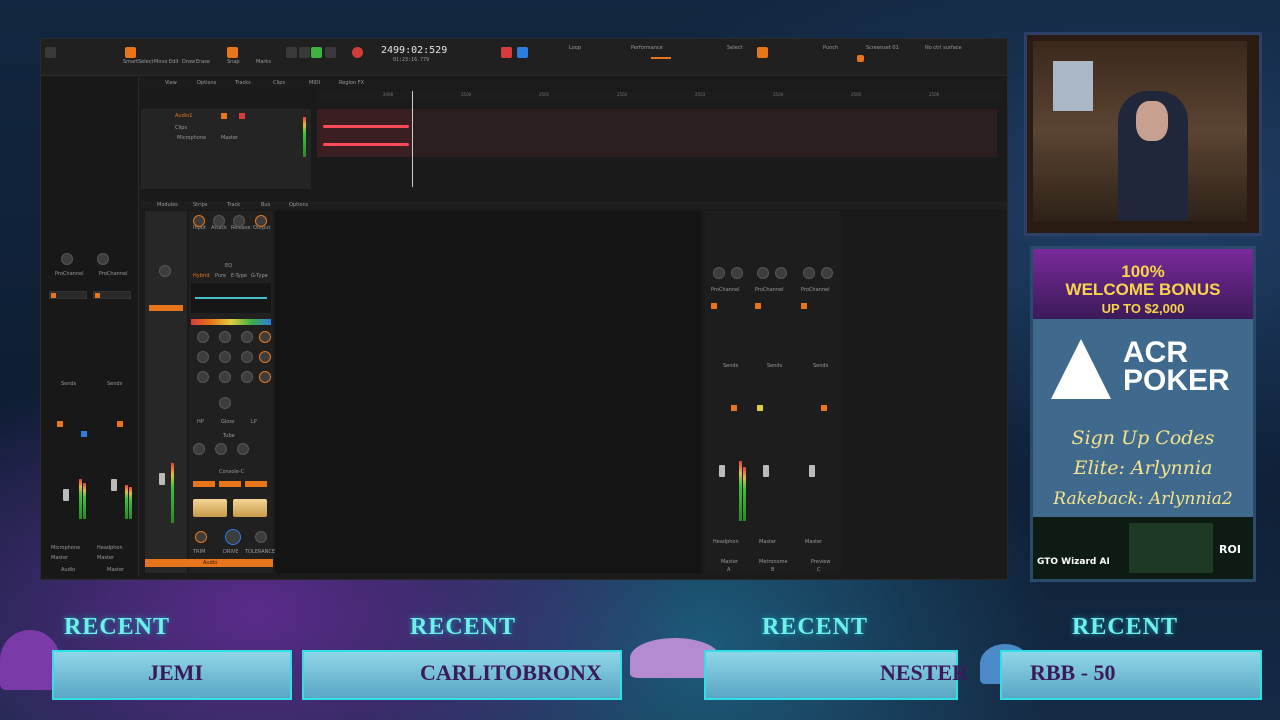 The image size is (1280, 720). I want to click on select-module-button, so click(762, 52).